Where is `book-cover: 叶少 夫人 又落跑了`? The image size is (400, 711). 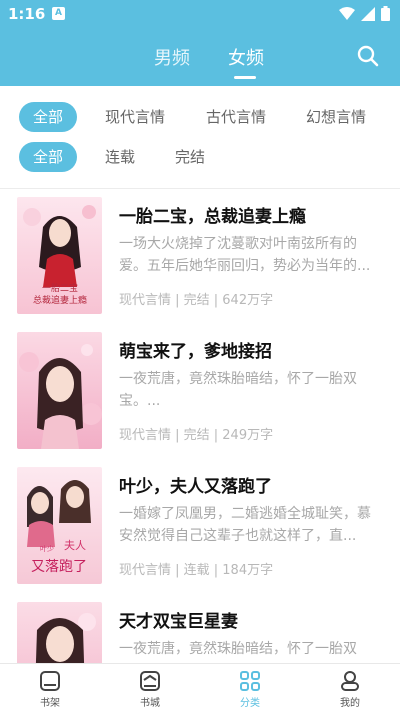
book-cover: 叶少 夫人 又落跑了 is located at coordinates (59, 525).